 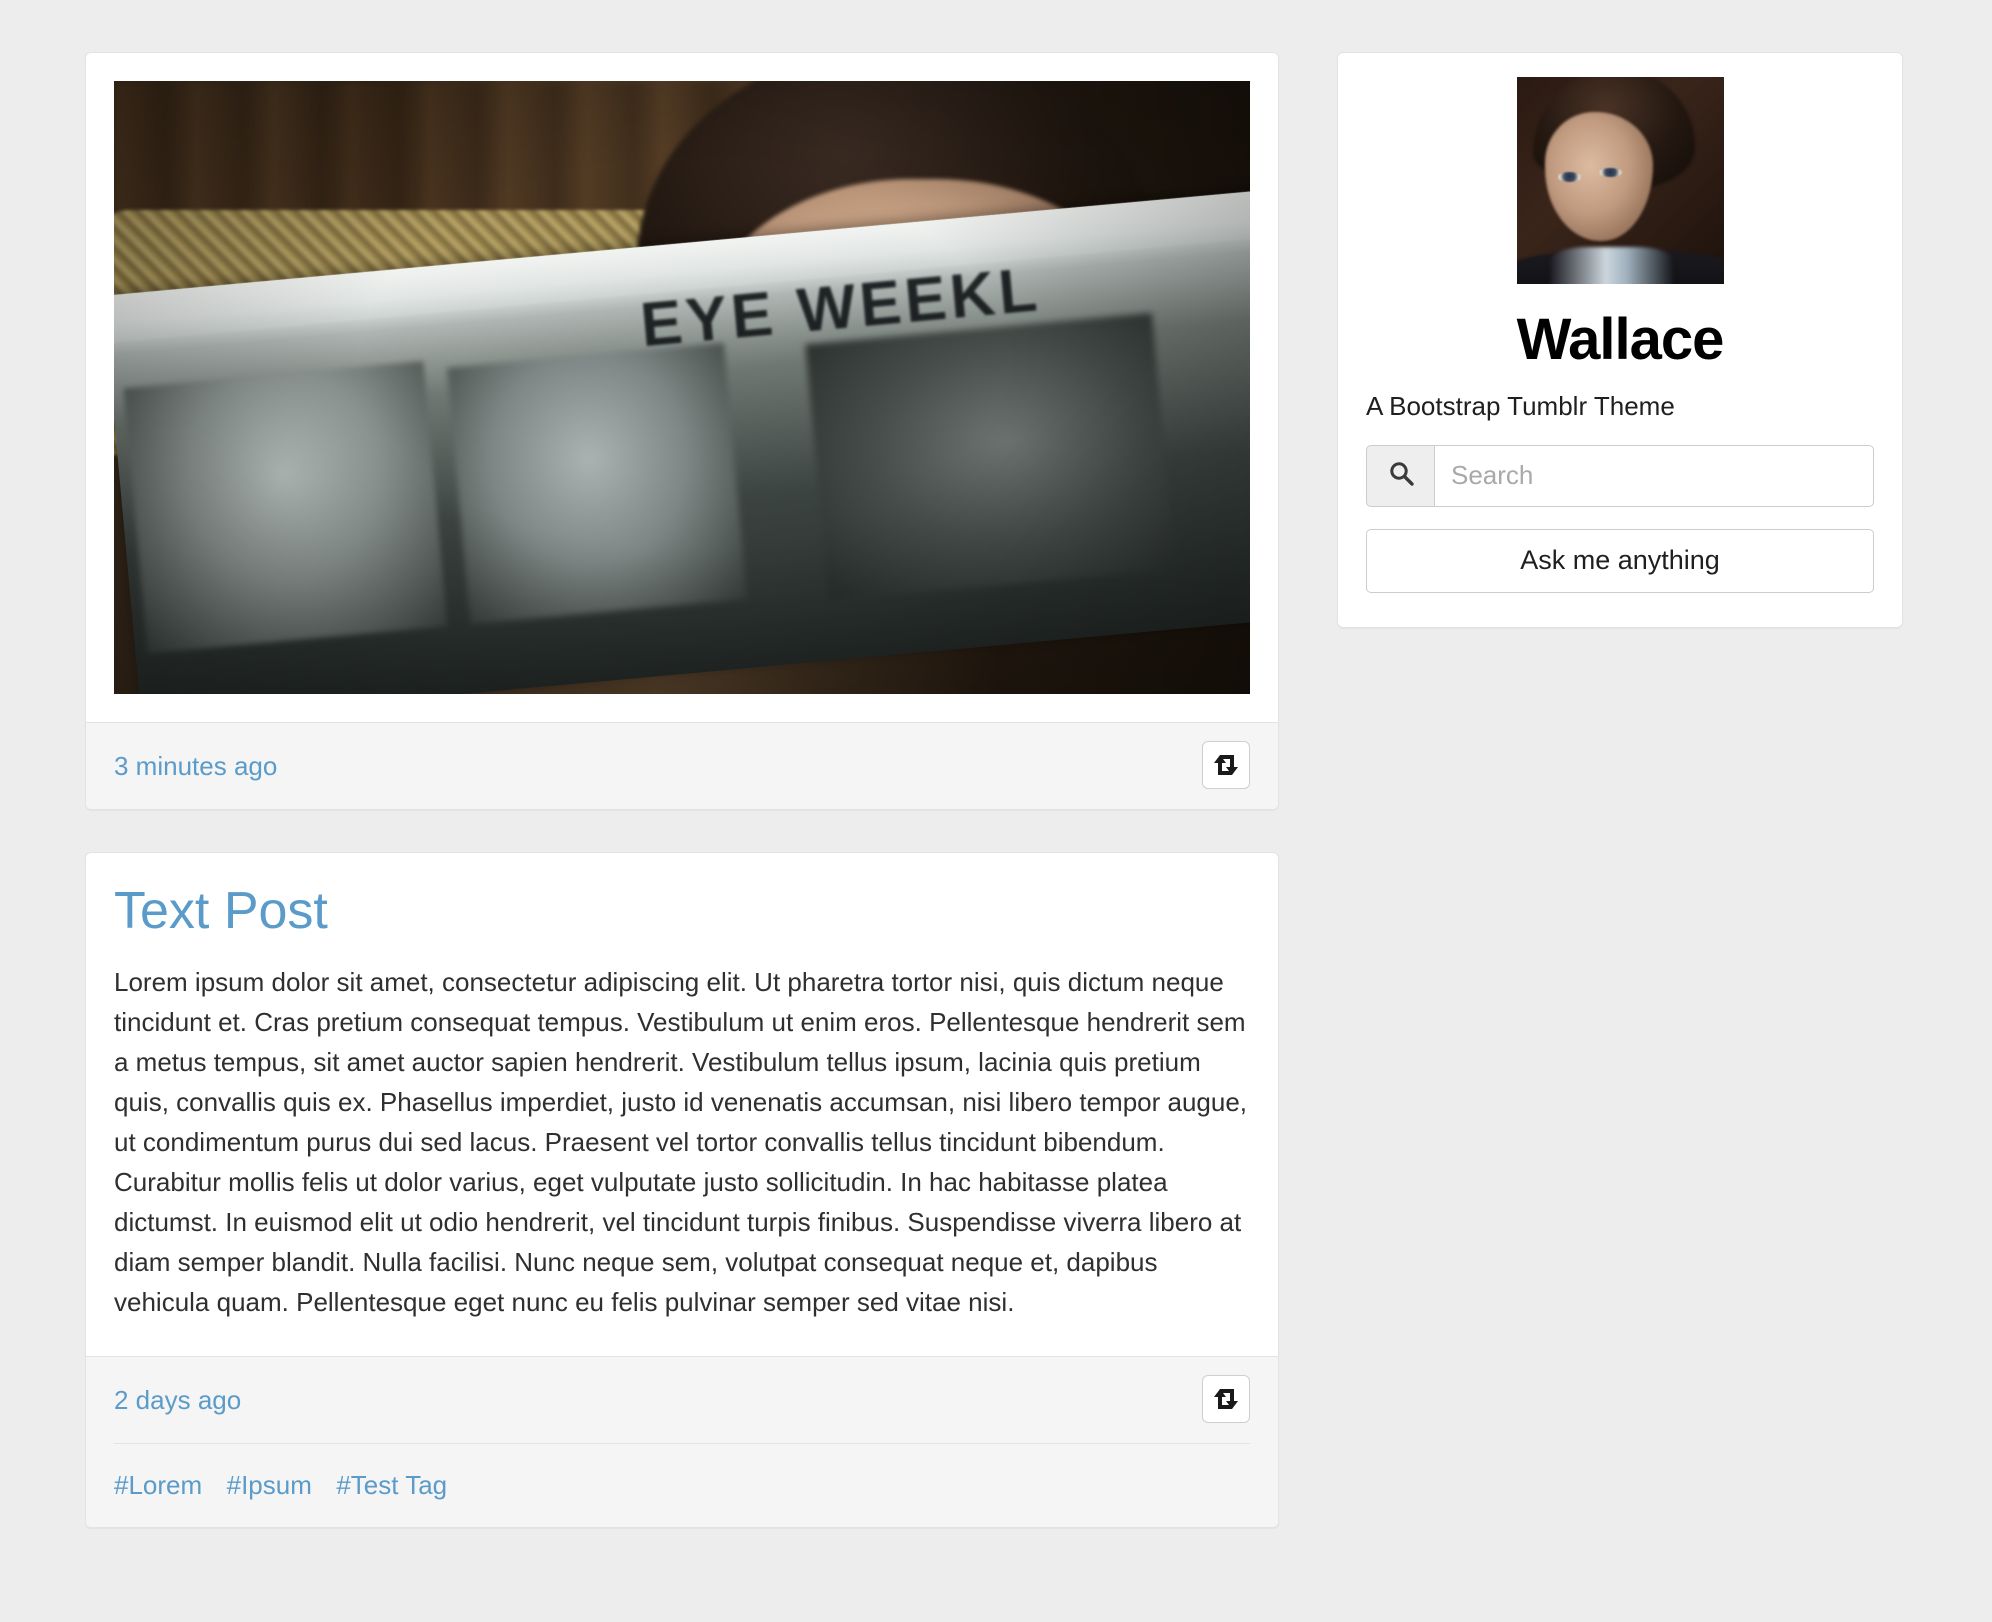 What do you see at coordinates (391, 1485) in the screenshot?
I see `post-tag: #Test Tag` at bounding box center [391, 1485].